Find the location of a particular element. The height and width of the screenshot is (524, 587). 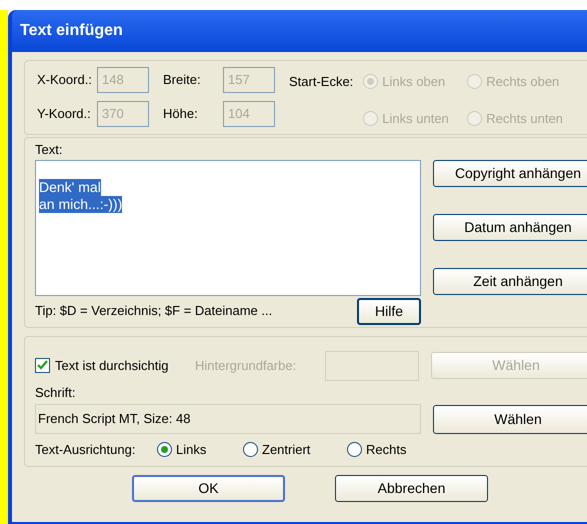

checkbox is located at coordinates (42, 365).